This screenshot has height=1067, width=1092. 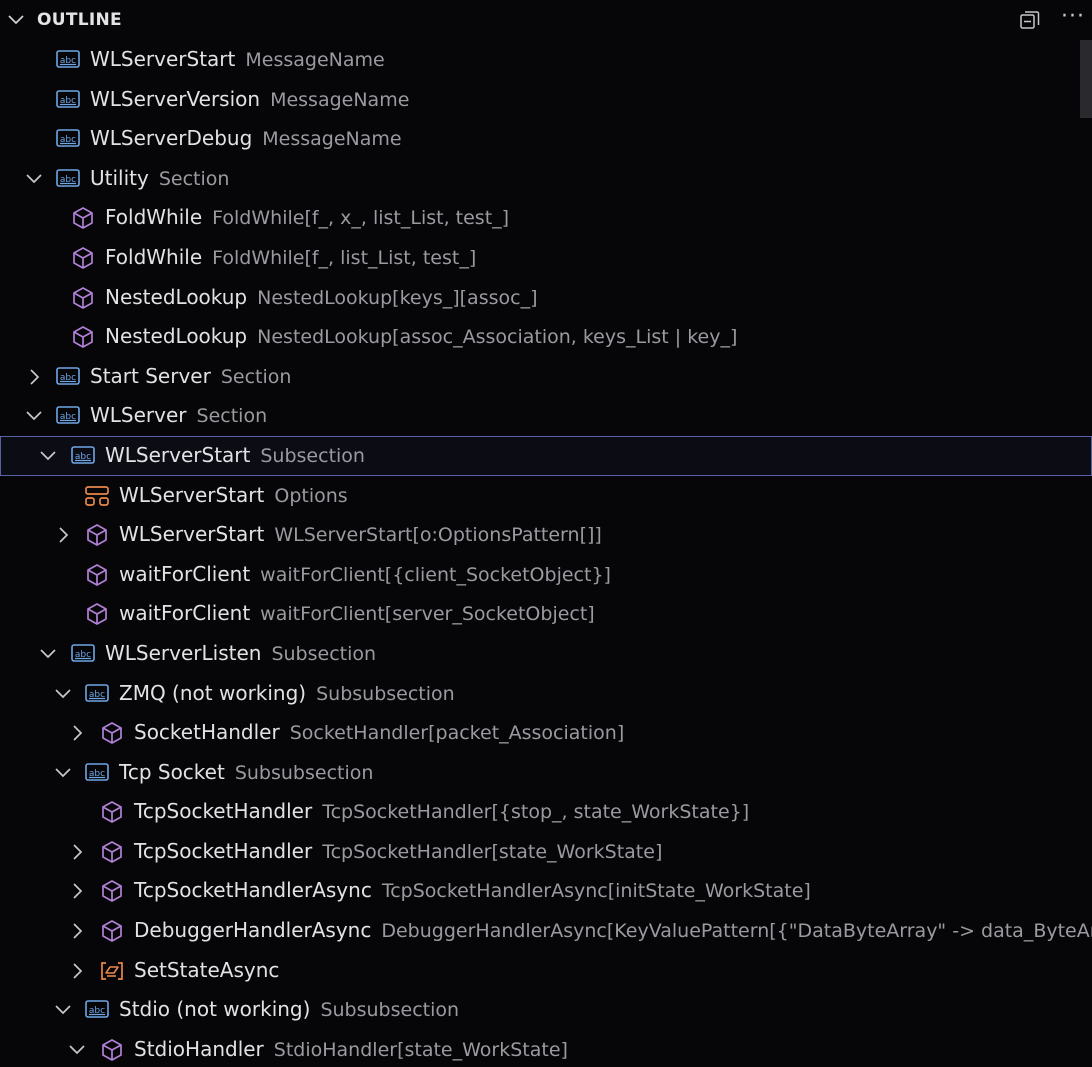 What do you see at coordinates (438, 535) in the screenshot?
I see `symbol-detail: WLServerStart[o:OptionsPattern[]]` at bounding box center [438, 535].